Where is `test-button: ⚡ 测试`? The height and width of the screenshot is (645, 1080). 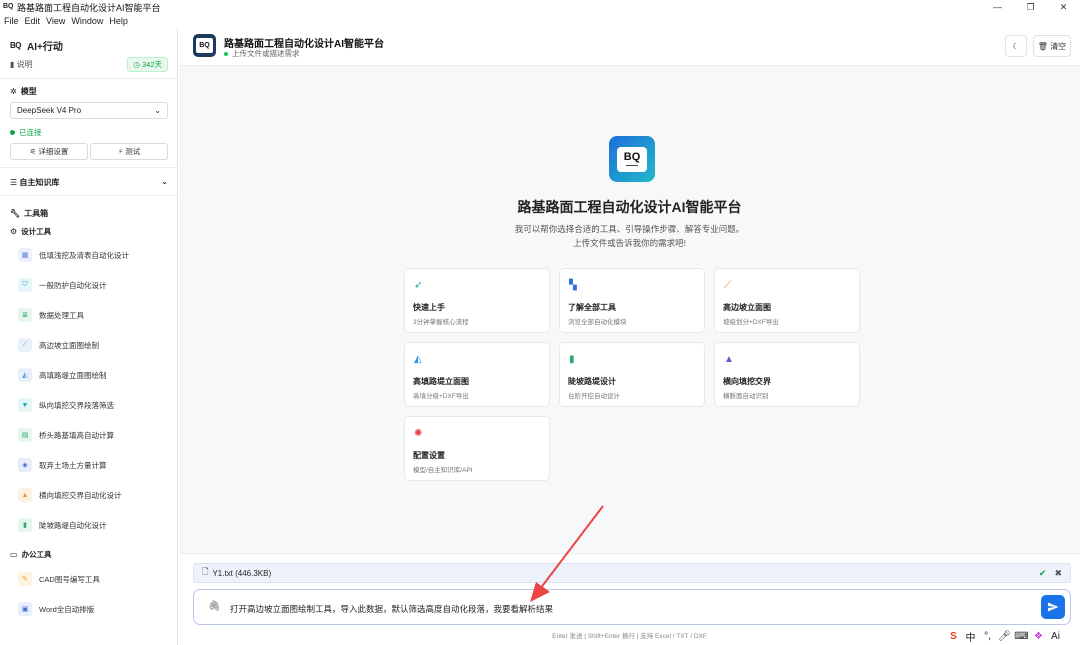
test-button: ⚡ 测试 is located at coordinates (129, 151).